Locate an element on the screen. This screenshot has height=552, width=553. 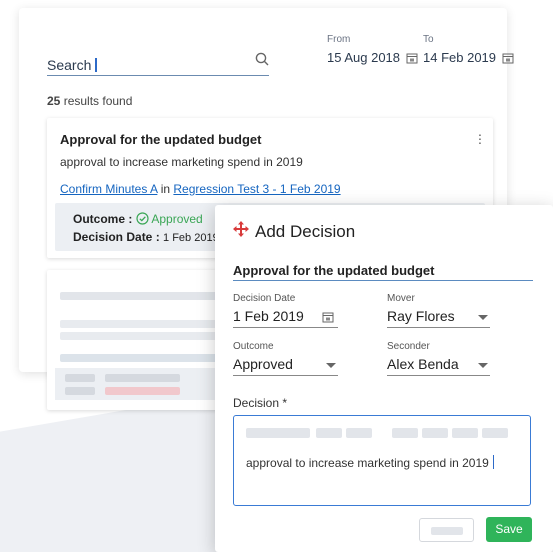
outcome-key: Outcome : is located at coordinates (104, 219).